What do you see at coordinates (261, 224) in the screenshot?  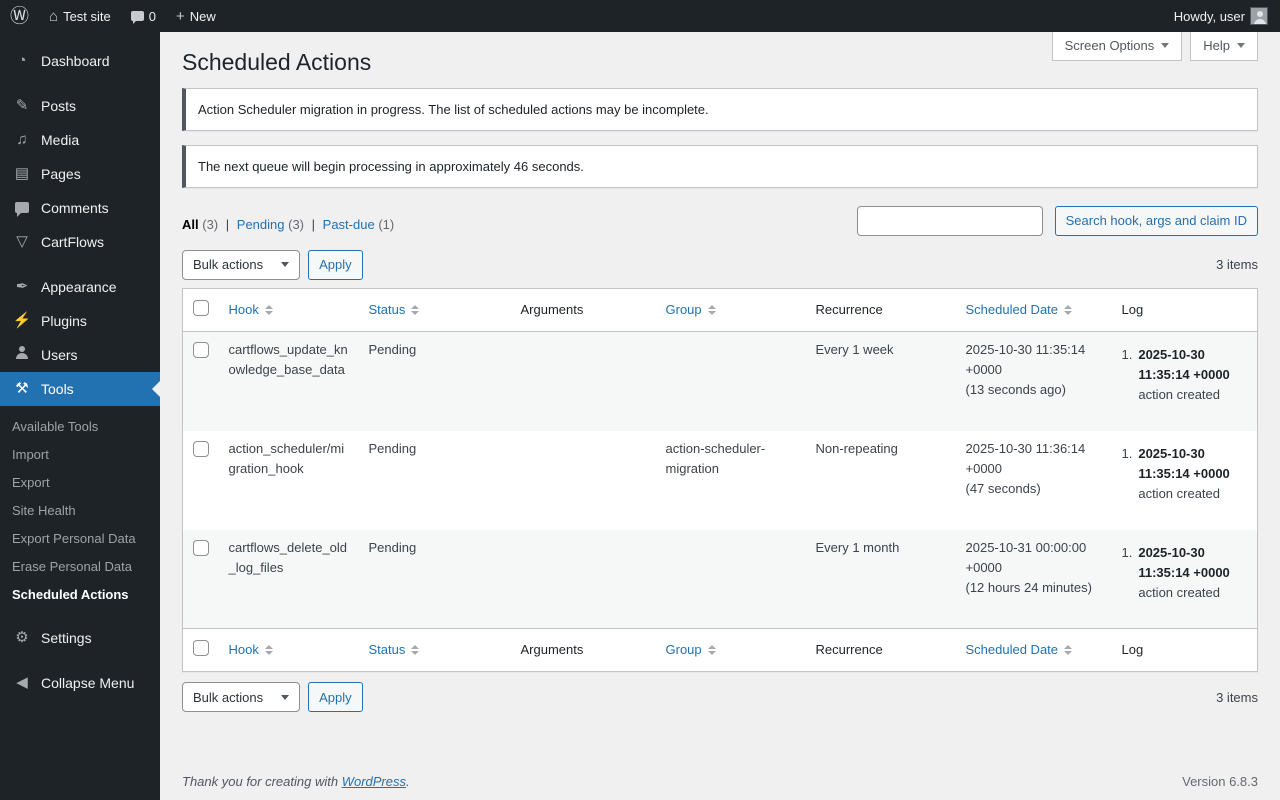 I see `filter-pending-link: Pending` at bounding box center [261, 224].